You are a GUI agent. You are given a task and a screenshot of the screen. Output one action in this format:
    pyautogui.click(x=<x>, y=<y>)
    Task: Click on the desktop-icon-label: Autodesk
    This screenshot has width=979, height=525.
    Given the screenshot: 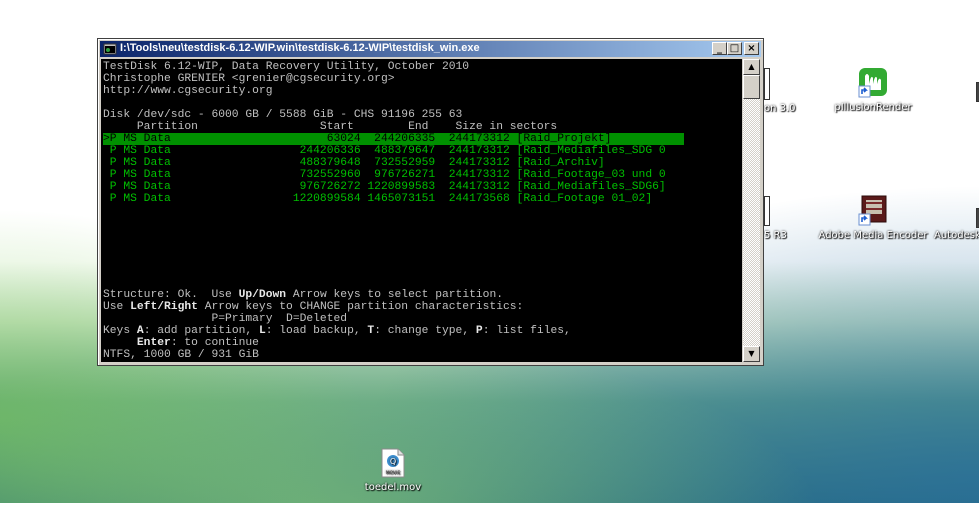 What is the action you would take?
    pyautogui.click(x=956, y=235)
    